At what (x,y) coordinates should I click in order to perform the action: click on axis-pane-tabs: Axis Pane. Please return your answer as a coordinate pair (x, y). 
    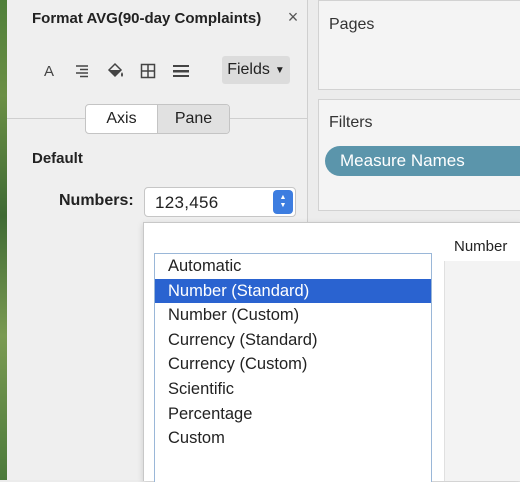
    Looking at the image, I should click on (157, 119).